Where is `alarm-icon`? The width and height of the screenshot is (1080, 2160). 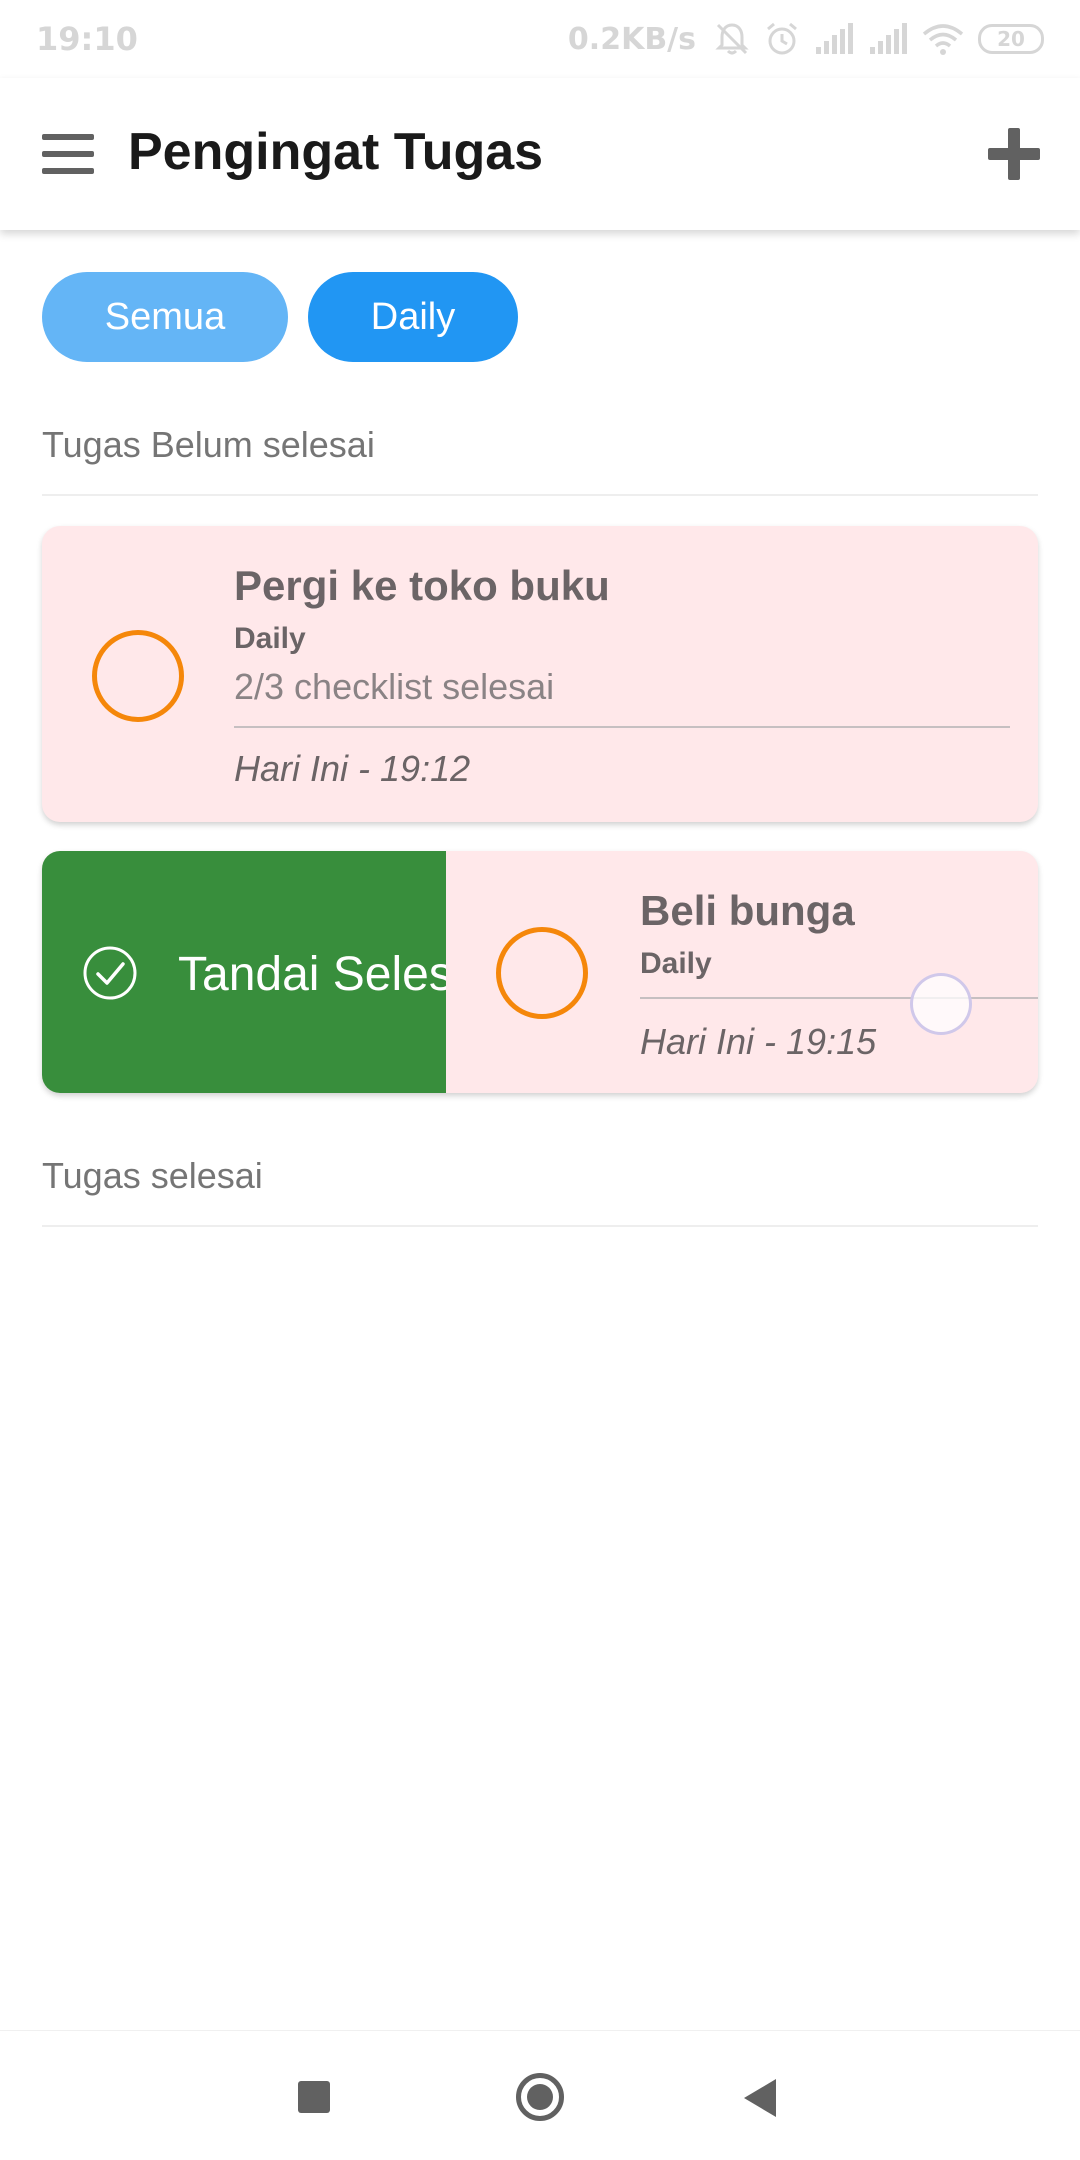 alarm-icon is located at coordinates (782, 38).